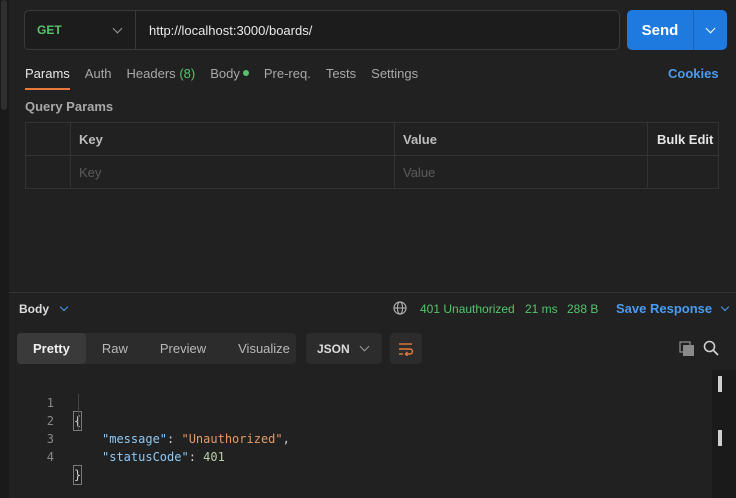 The image size is (736, 498). Describe the element at coordinates (48, 172) in the screenshot. I see `row-checkbox-cell` at that location.